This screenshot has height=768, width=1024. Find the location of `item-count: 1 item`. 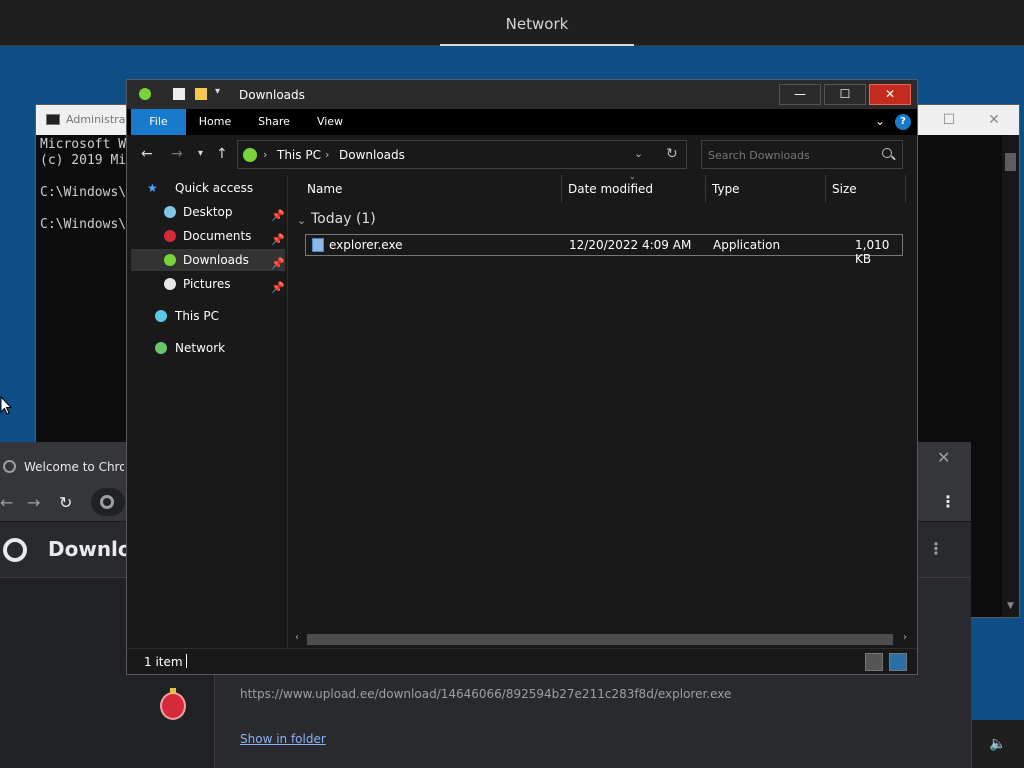

item-count: 1 item is located at coordinates (163, 662).